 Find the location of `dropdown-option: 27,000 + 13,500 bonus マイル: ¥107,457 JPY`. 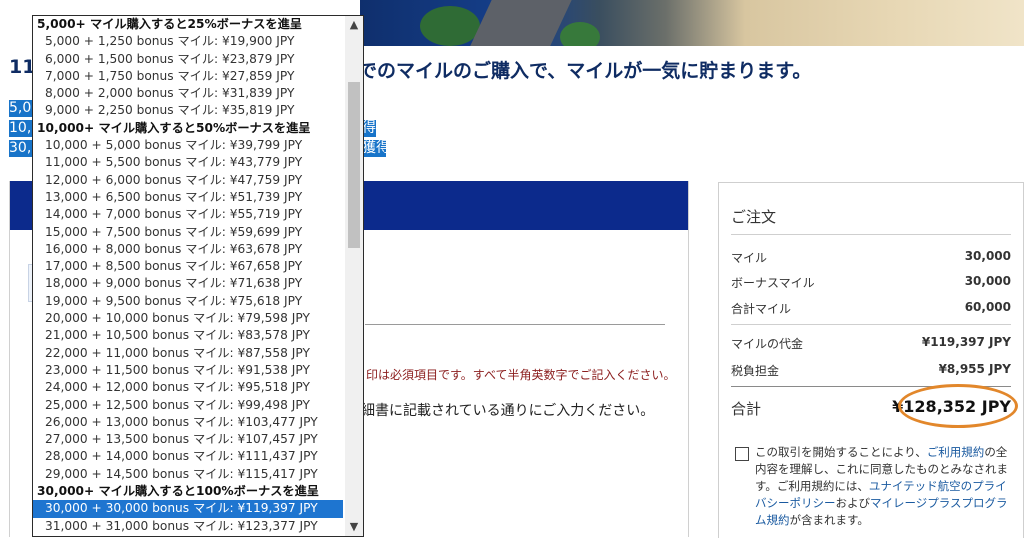

dropdown-option: 27,000 + 13,500 bonus マイル: ¥107,457 JPY is located at coordinates (188, 439).